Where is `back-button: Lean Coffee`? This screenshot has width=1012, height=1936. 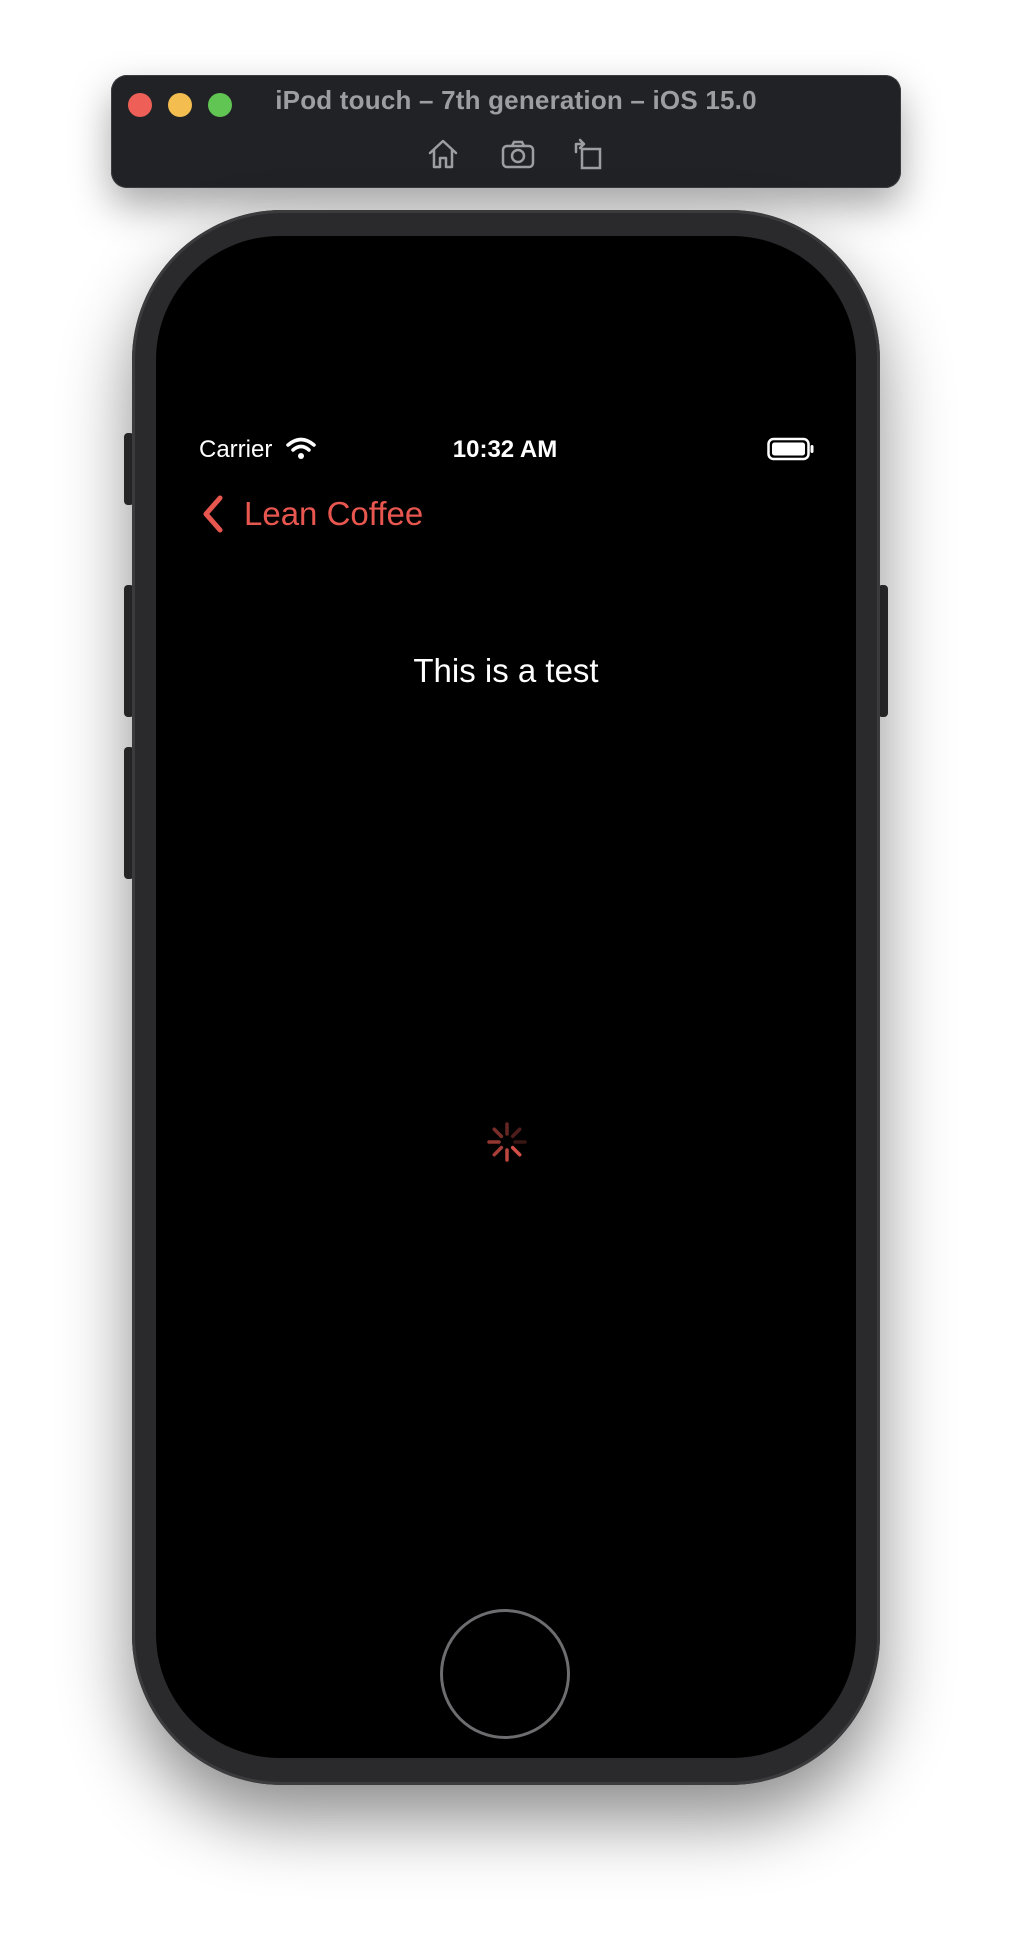
back-button: Lean Coffee is located at coordinates (311, 514).